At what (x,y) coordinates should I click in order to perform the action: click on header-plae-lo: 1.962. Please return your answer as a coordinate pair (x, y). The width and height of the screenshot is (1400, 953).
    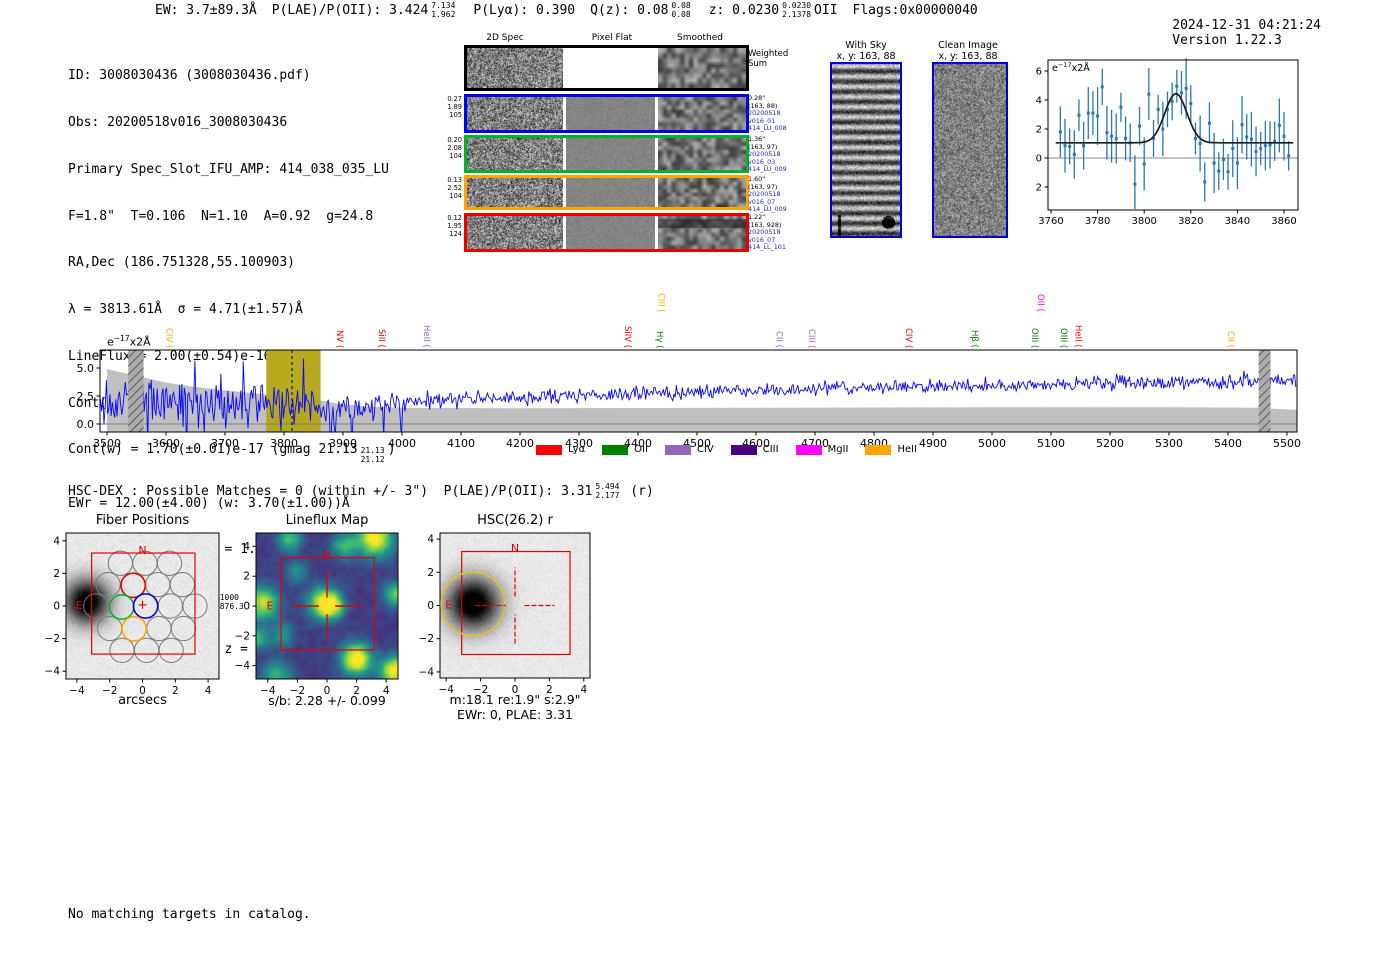
    Looking at the image, I should click on (443, 14).